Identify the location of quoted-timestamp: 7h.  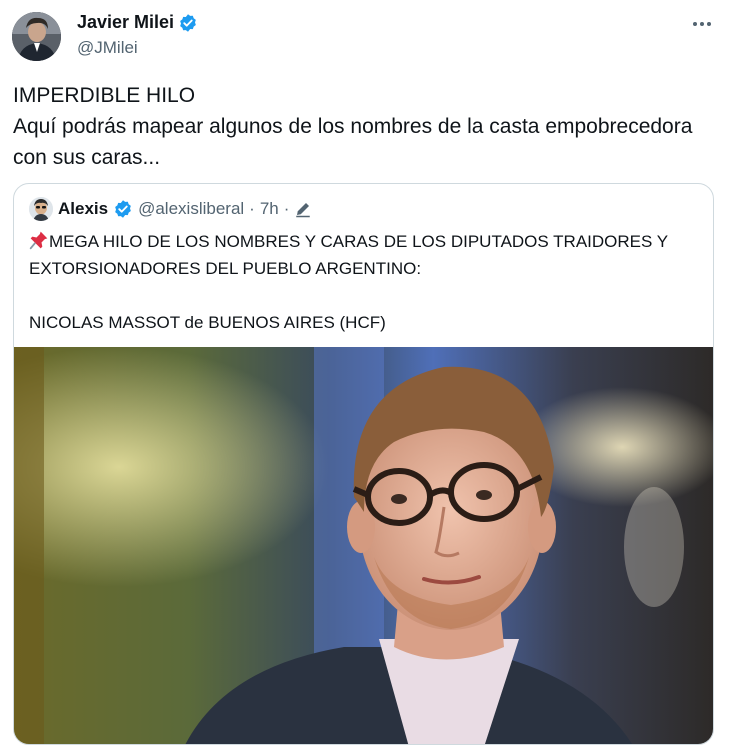
(269, 209).